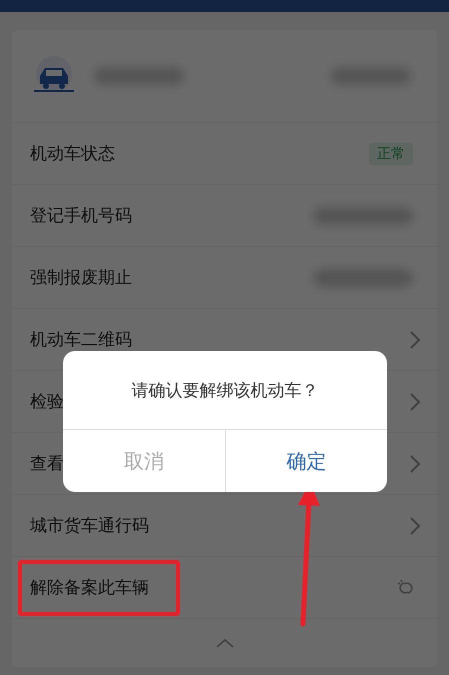 The width and height of the screenshot is (449, 675). I want to click on row-label: 城市货车通行码, so click(89, 526).